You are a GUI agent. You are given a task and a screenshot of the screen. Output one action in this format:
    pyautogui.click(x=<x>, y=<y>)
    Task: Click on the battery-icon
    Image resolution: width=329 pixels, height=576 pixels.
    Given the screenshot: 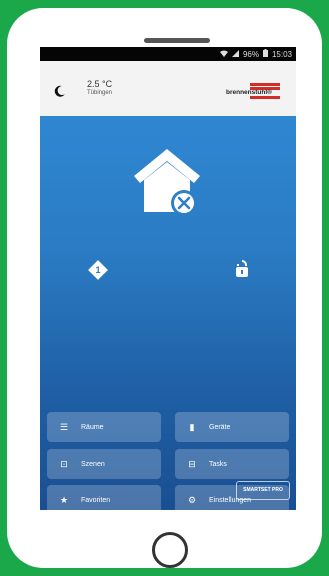 What is the action you would take?
    pyautogui.click(x=265, y=54)
    